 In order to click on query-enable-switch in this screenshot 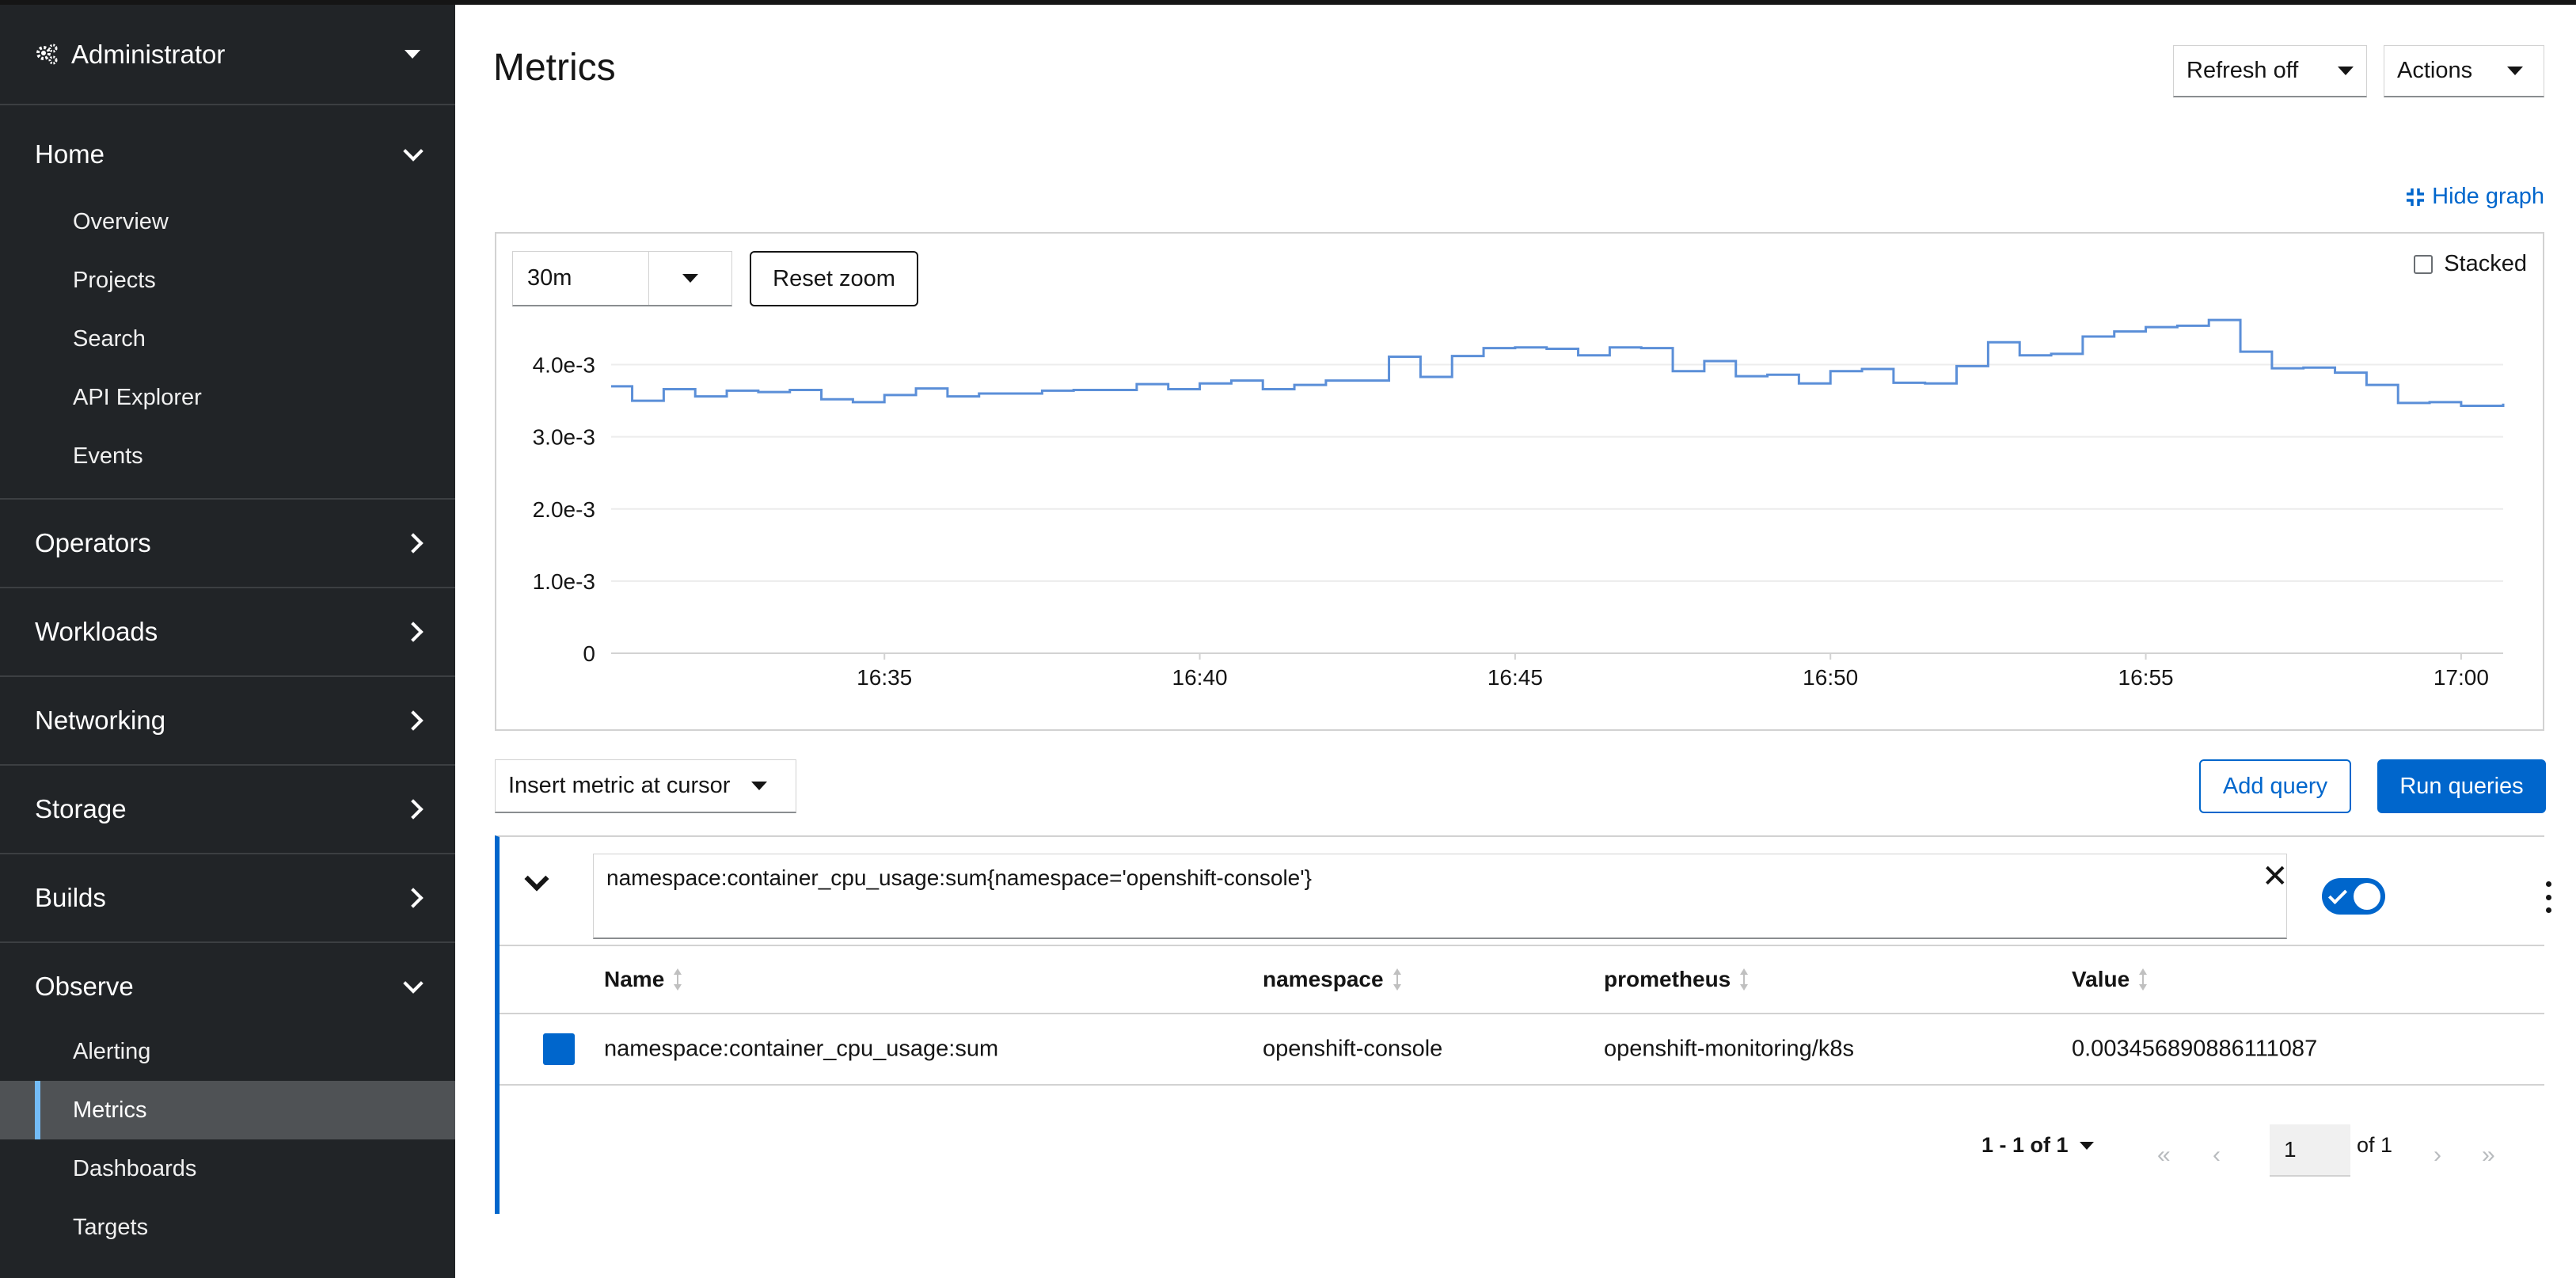, I will do `click(2353, 896)`.